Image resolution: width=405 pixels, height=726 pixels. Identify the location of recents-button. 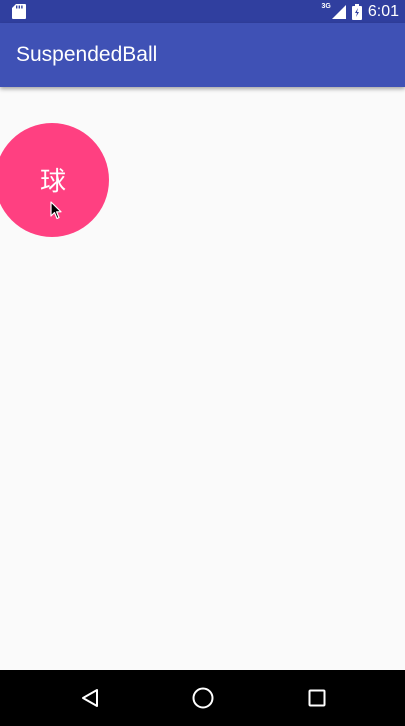
(317, 698).